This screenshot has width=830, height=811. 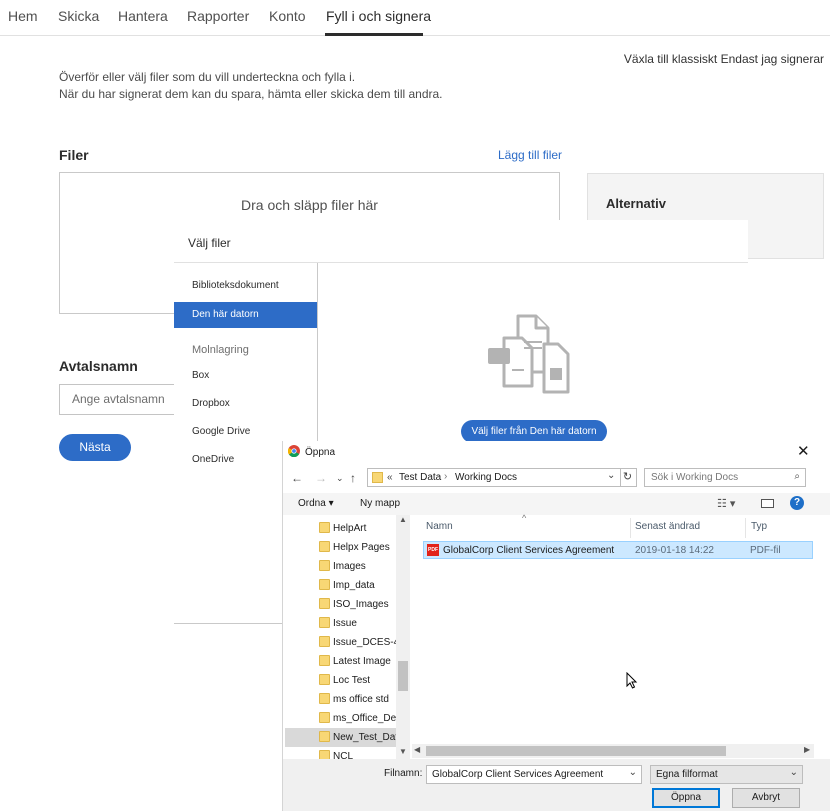 What do you see at coordinates (245, 376) in the screenshot?
I see `source-box: Box` at bounding box center [245, 376].